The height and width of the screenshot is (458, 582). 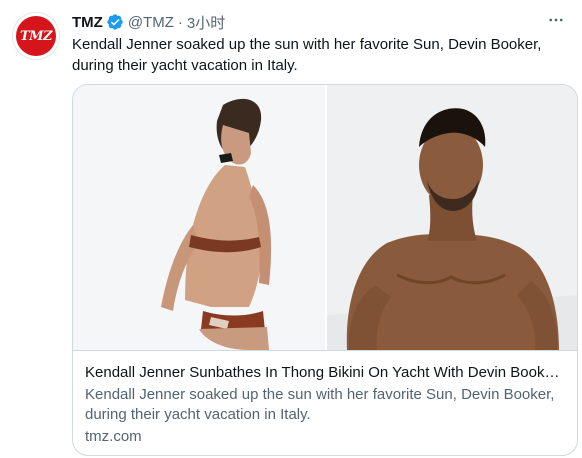 What do you see at coordinates (87, 22) in the screenshot?
I see `author-name: TMZ` at bounding box center [87, 22].